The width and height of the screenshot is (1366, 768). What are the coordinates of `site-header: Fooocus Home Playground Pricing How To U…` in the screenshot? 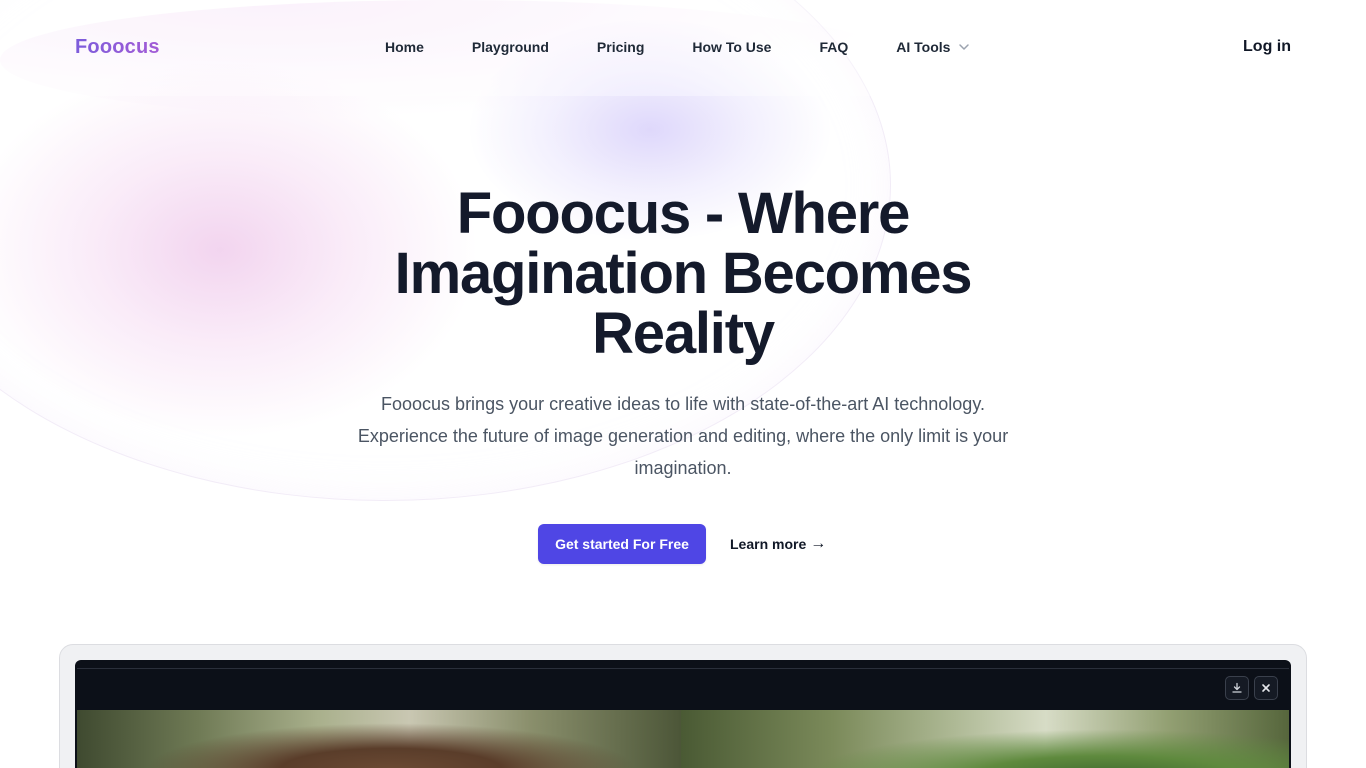 It's located at (683, 48).